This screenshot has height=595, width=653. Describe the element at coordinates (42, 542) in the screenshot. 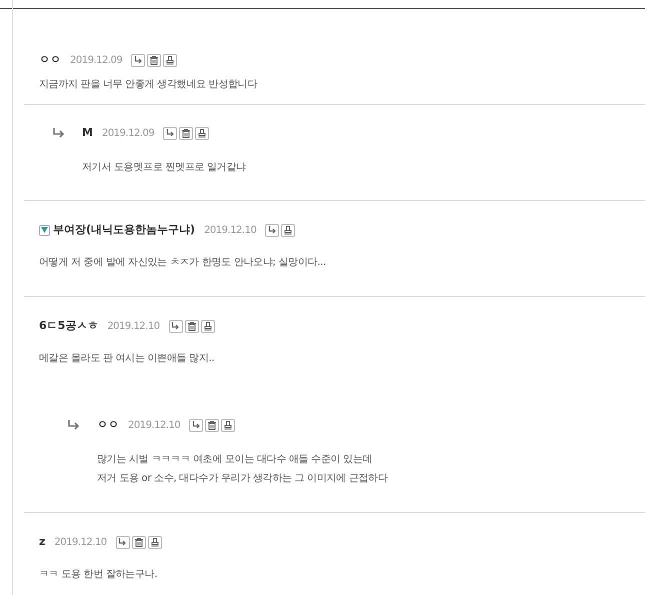

I see `author-name: z` at that location.